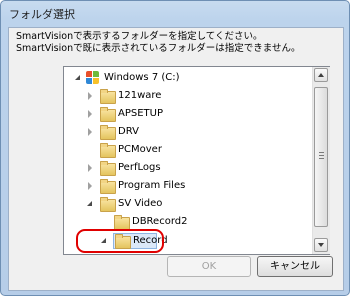 The width and height of the screenshot is (350, 296). What do you see at coordinates (140, 95) in the screenshot?
I see `tree-item-label: 121ware` at bounding box center [140, 95].